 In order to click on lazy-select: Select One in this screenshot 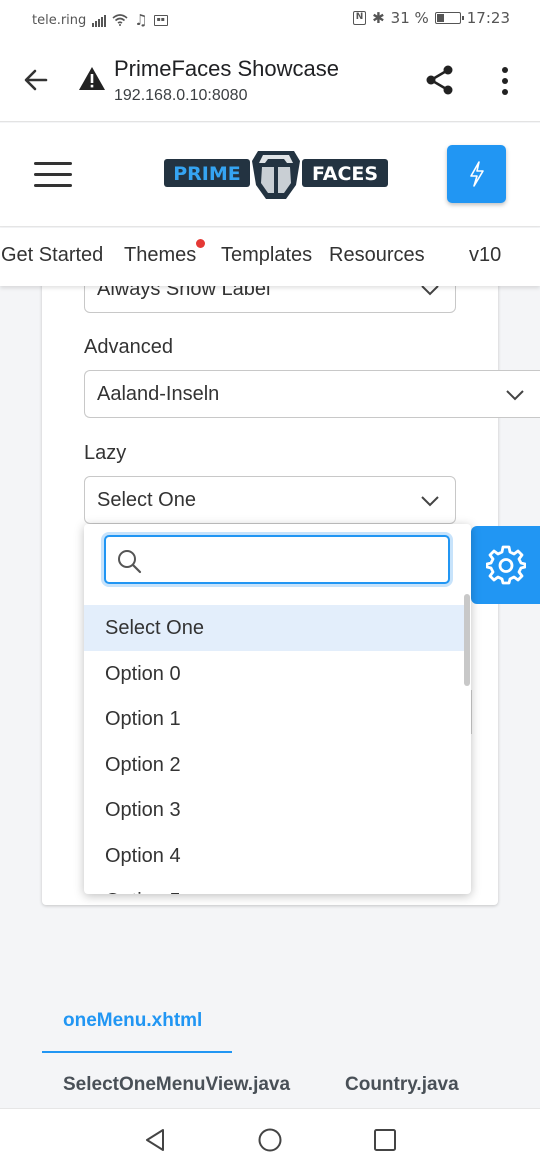, I will do `click(270, 500)`.